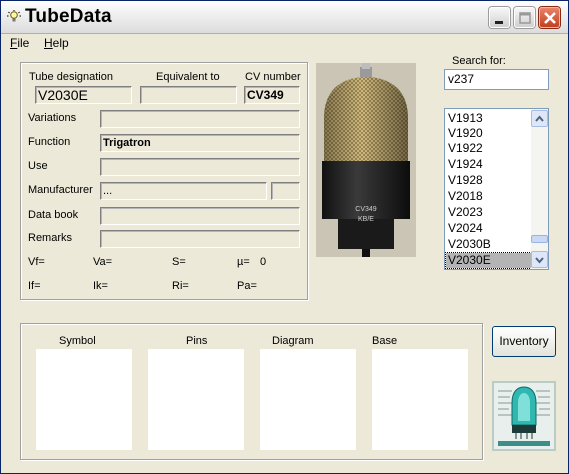 The height and width of the screenshot is (474, 569). What do you see at coordinates (479, 61) in the screenshot?
I see `search-label: Search for:` at bounding box center [479, 61].